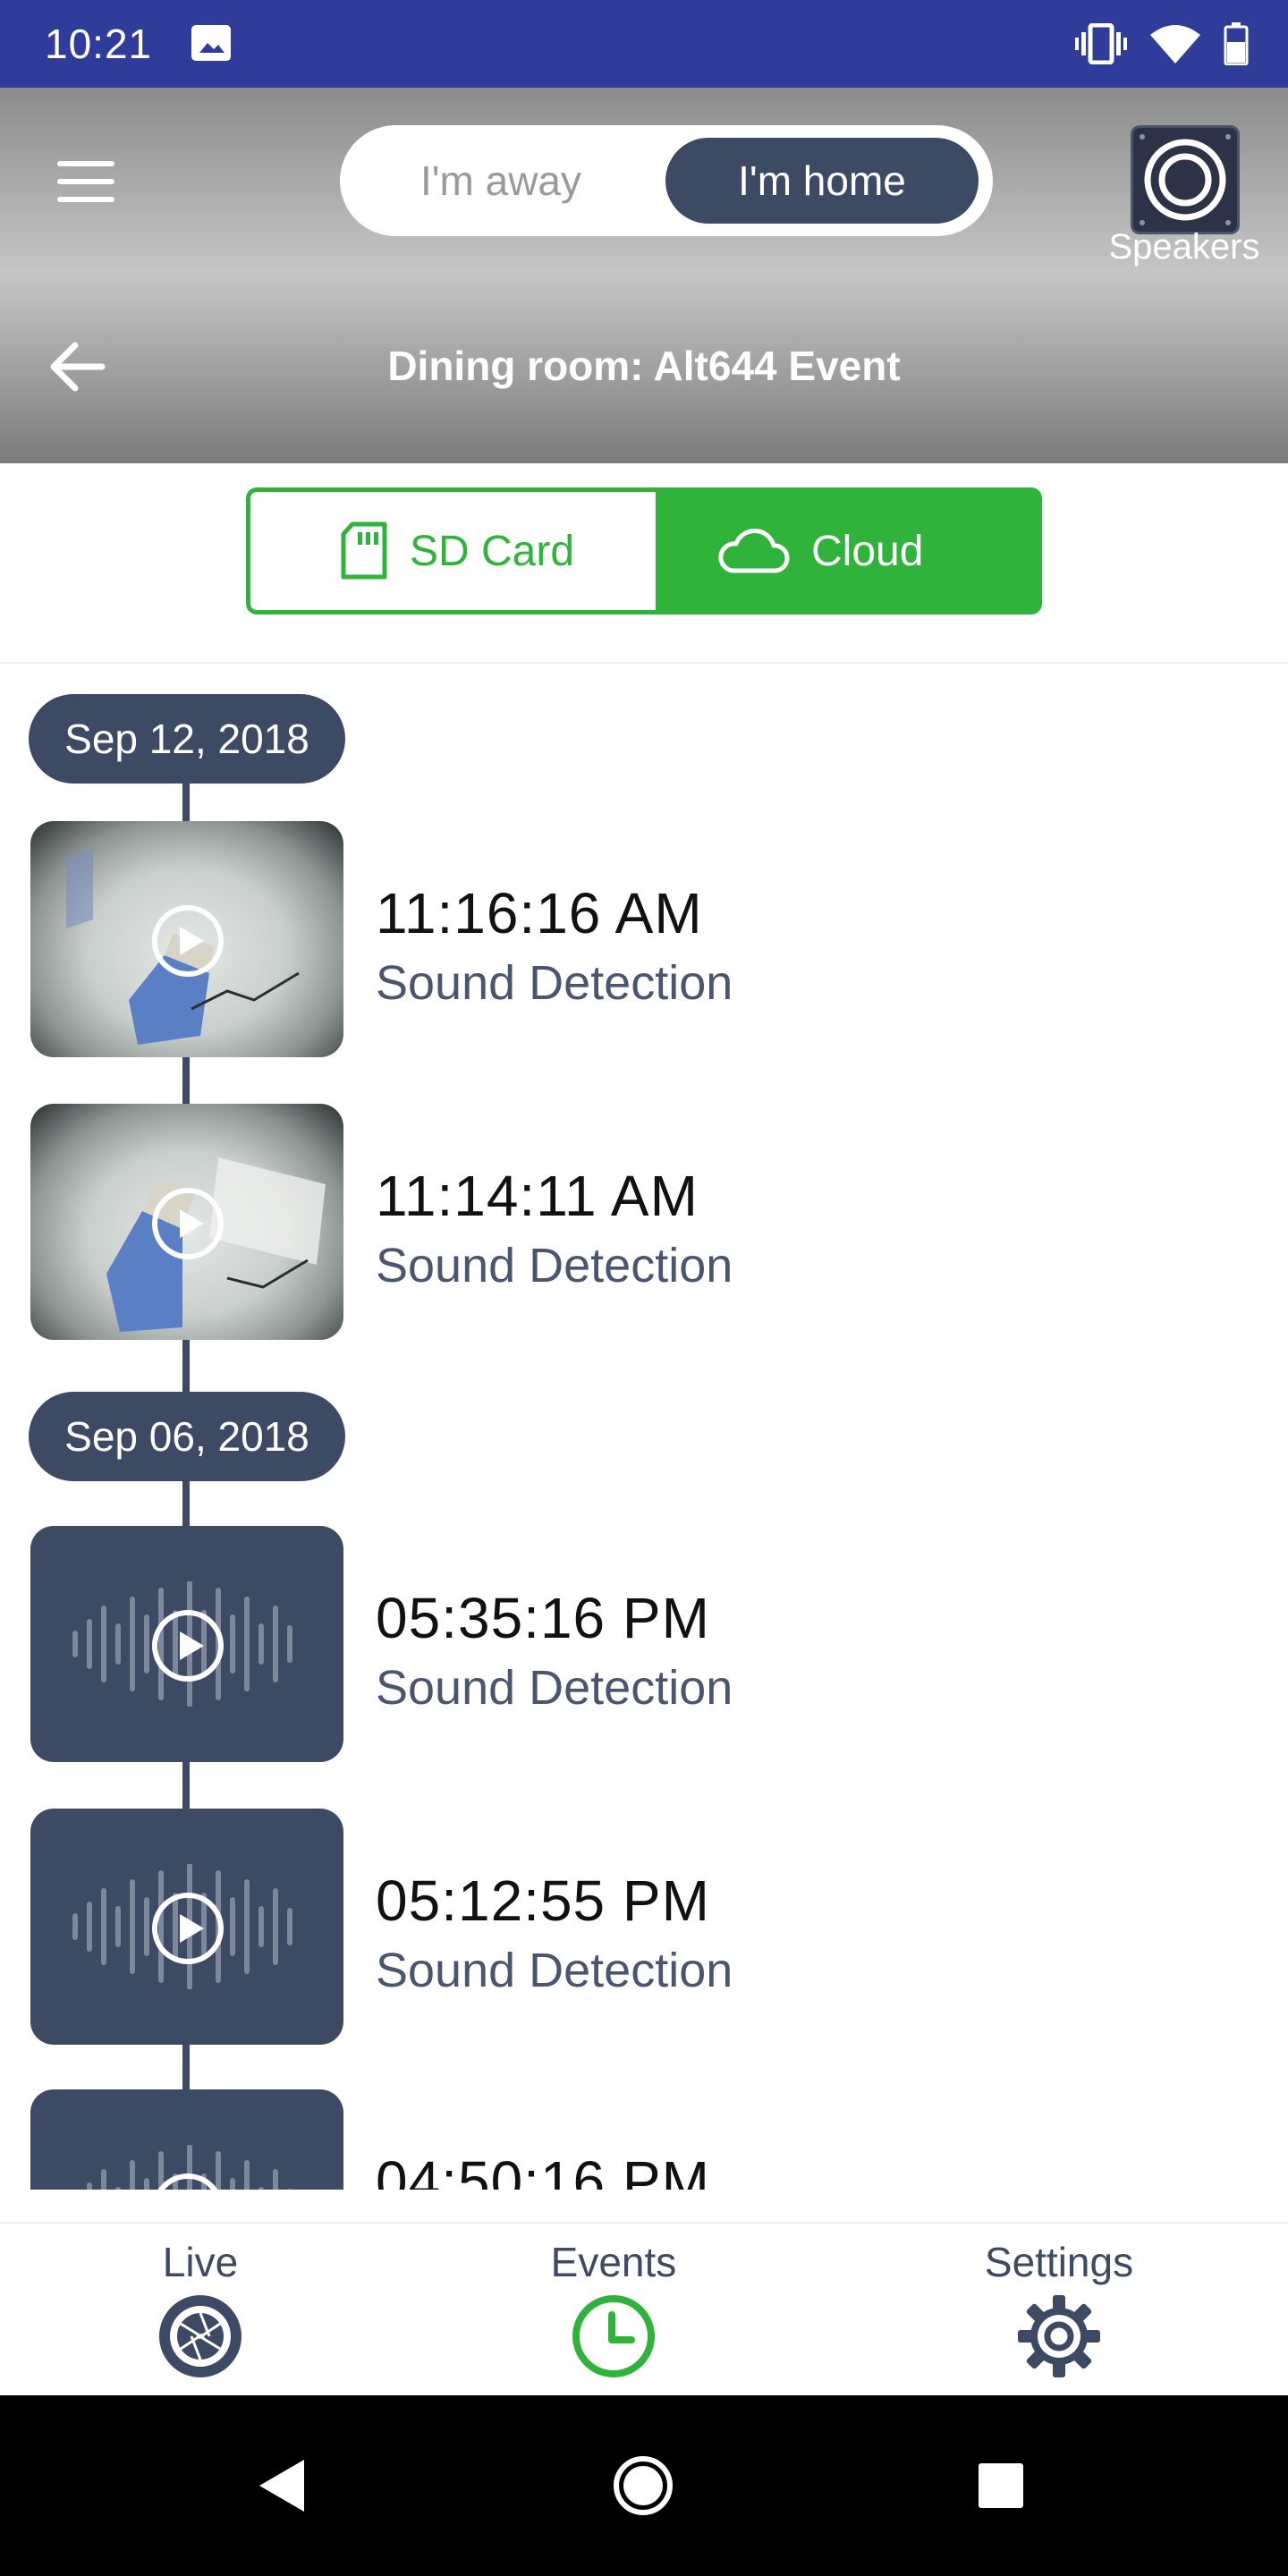 The width and height of the screenshot is (1288, 2576). What do you see at coordinates (1175, 44) in the screenshot?
I see `wifi-icon` at bounding box center [1175, 44].